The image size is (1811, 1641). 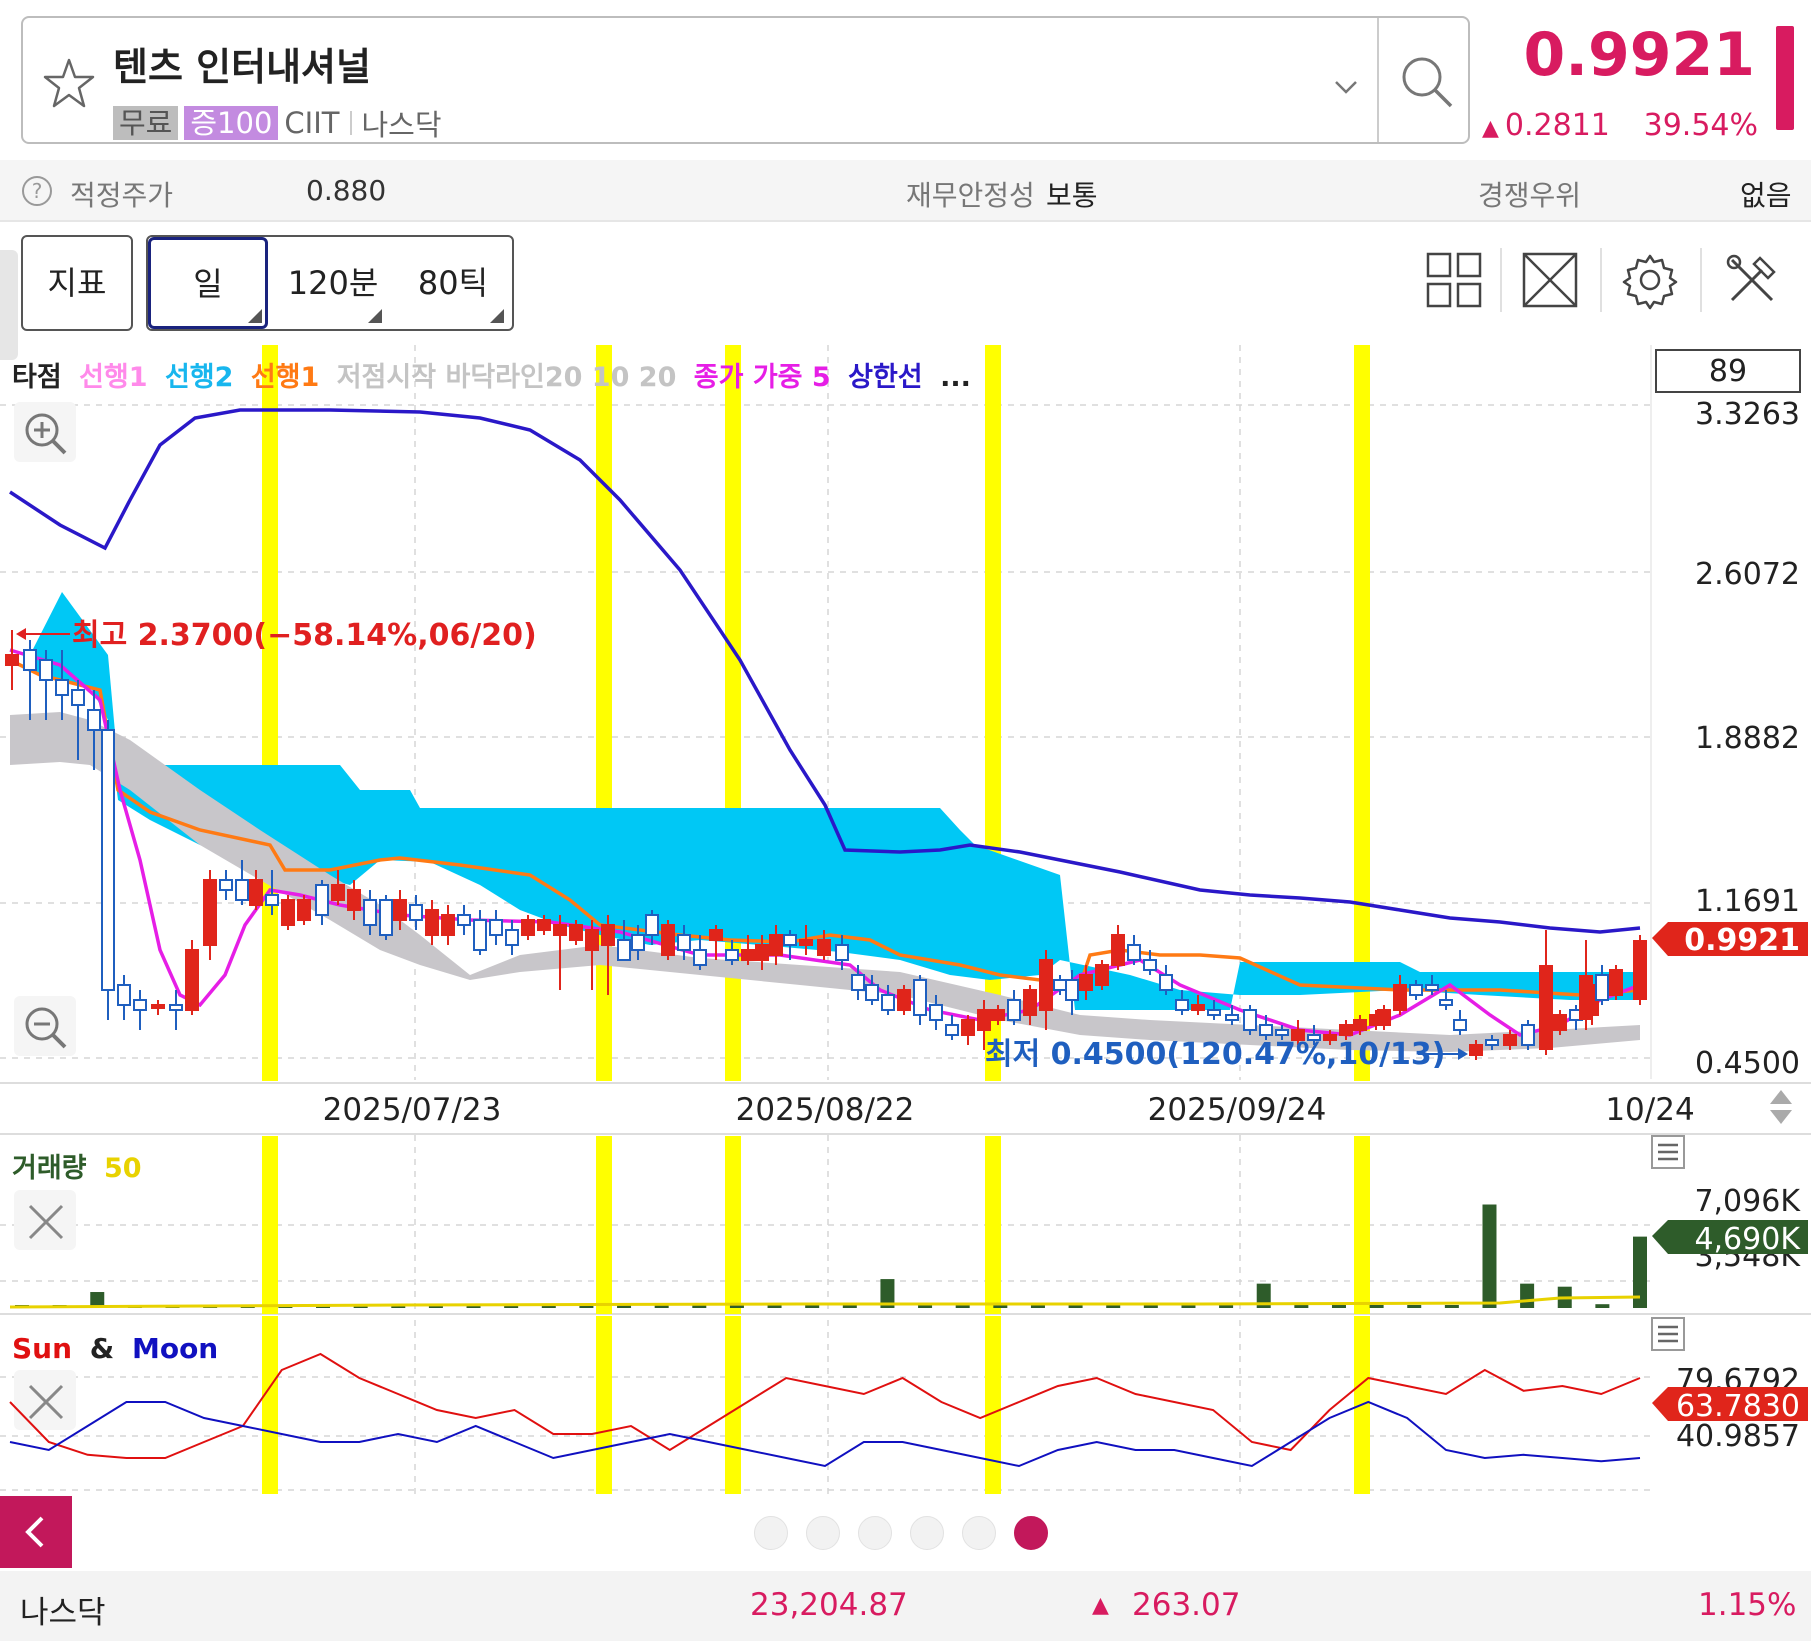 What do you see at coordinates (199, 377) in the screenshot?
I see `legend-span2: 선행2` at bounding box center [199, 377].